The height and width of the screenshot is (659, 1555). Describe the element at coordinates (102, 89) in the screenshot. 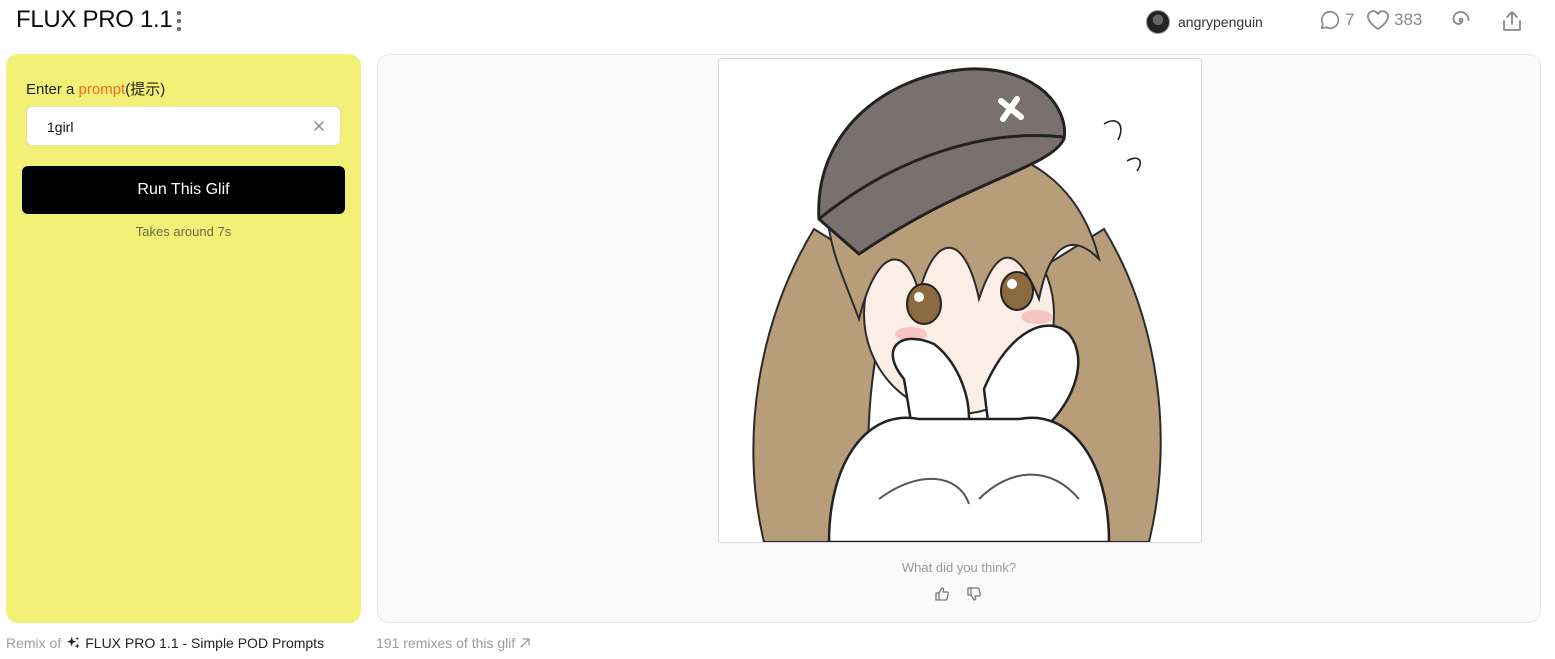

I see `prompt-label-keyword: prompt` at that location.